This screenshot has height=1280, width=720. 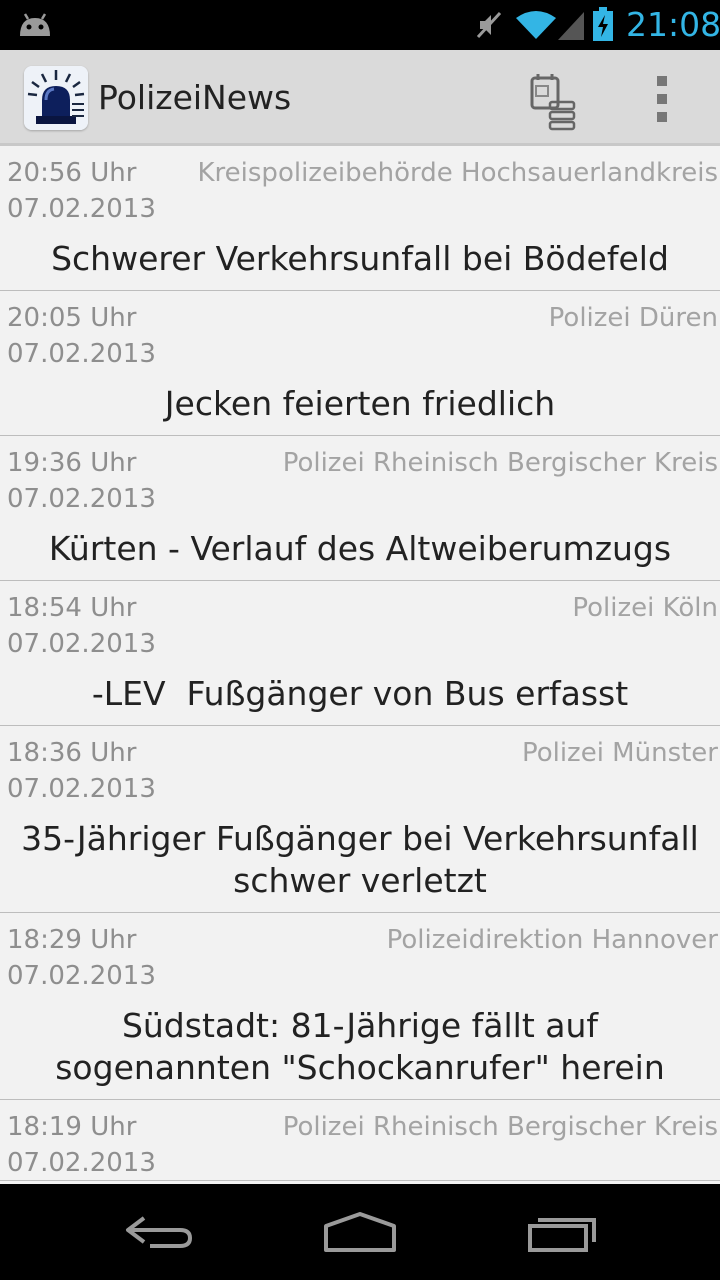 I want to click on news-source: Polizei Düren, so click(x=633, y=318).